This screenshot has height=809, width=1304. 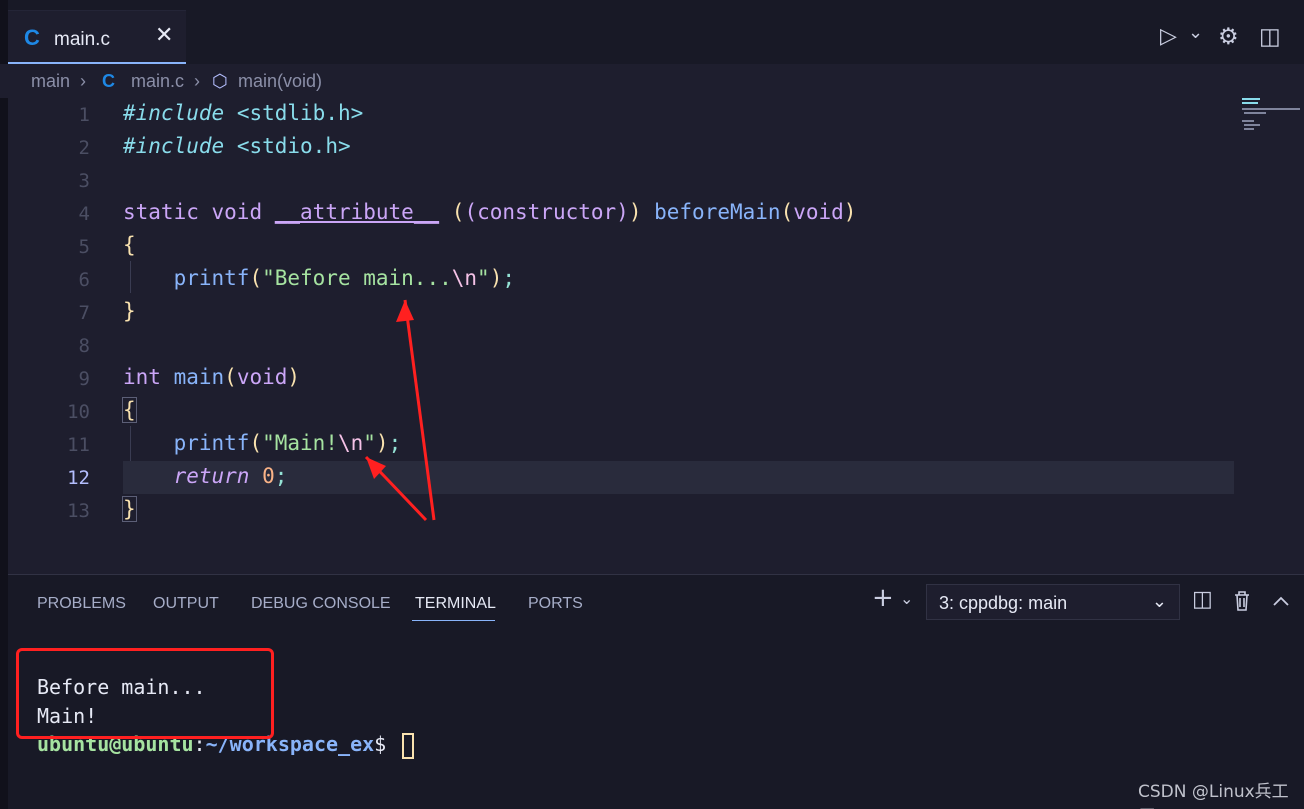 I want to click on tab-output: OUTPUT, so click(x=186, y=604).